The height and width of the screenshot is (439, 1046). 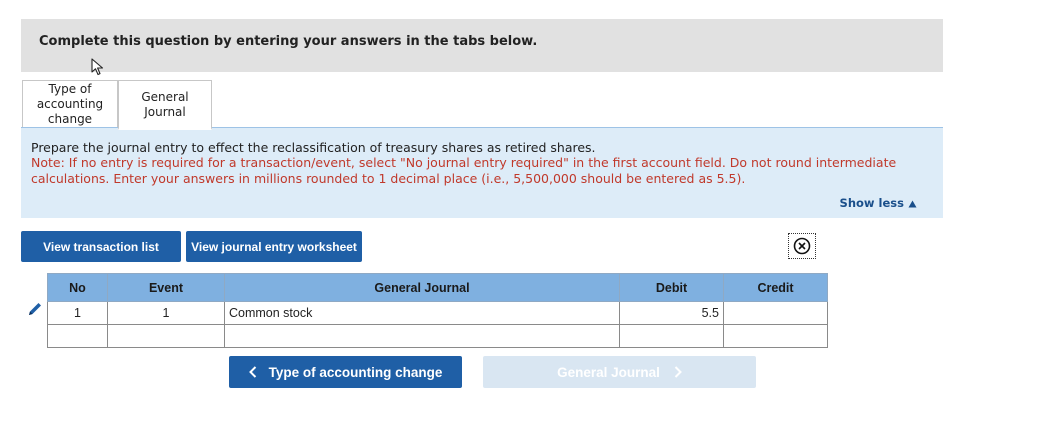 What do you see at coordinates (422, 287) in the screenshot?
I see `header-general-journal: General Journal` at bounding box center [422, 287].